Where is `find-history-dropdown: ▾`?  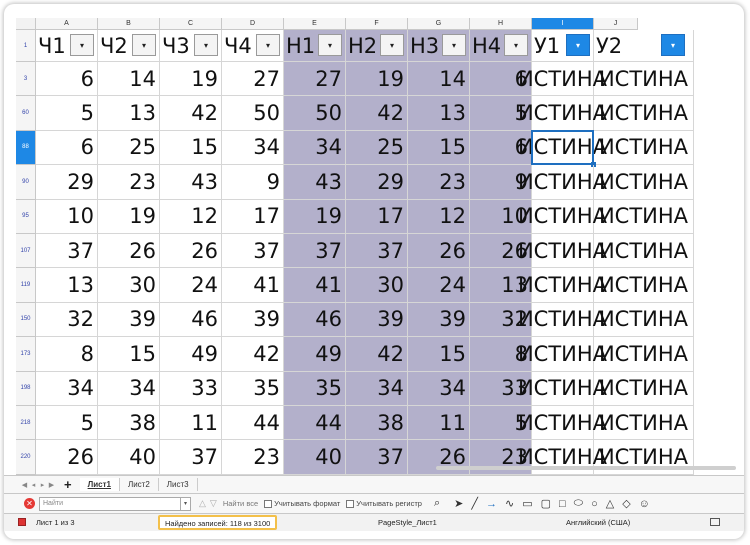 find-history-dropdown: ▾ is located at coordinates (186, 503).